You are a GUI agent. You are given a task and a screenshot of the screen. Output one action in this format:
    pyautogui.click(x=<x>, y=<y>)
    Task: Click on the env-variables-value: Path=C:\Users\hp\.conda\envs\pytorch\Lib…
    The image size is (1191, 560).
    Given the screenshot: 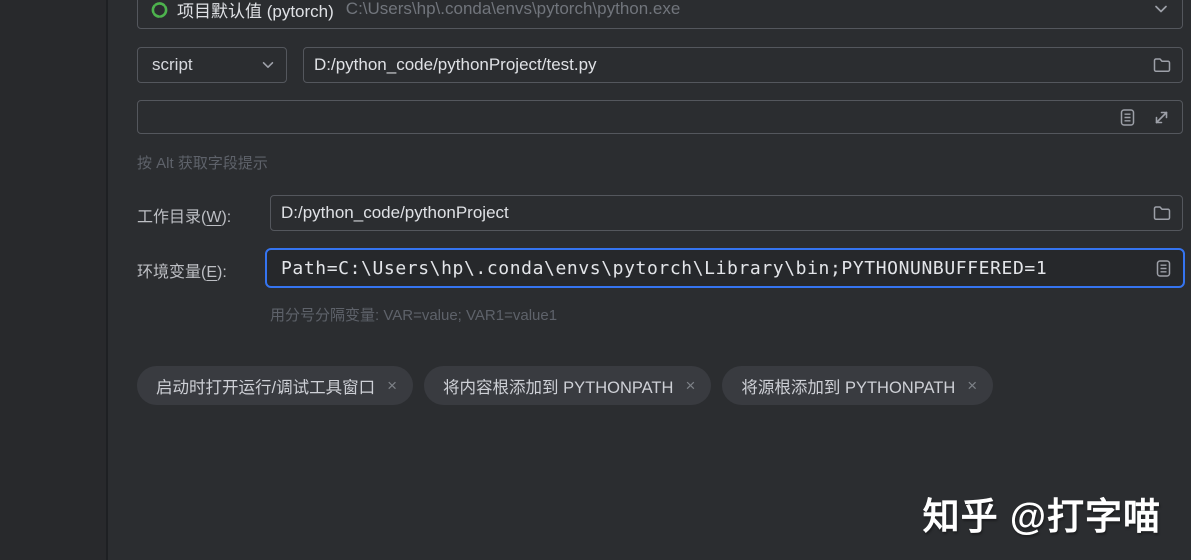 What is the action you would take?
    pyautogui.click(x=664, y=268)
    